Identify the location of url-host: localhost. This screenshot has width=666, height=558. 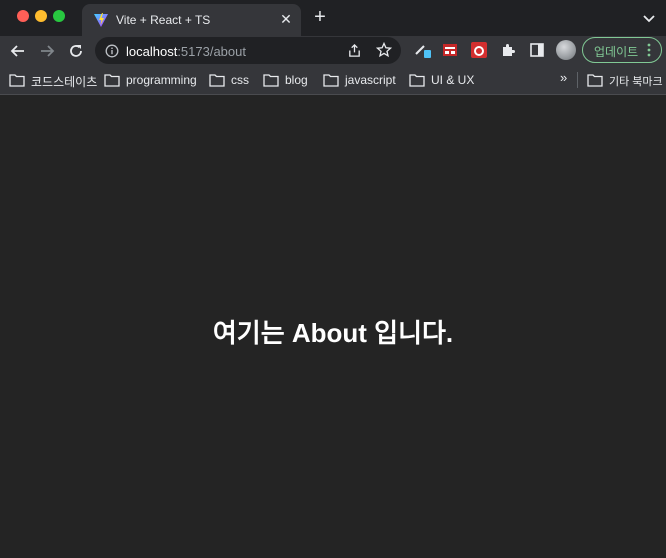
(152, 51).